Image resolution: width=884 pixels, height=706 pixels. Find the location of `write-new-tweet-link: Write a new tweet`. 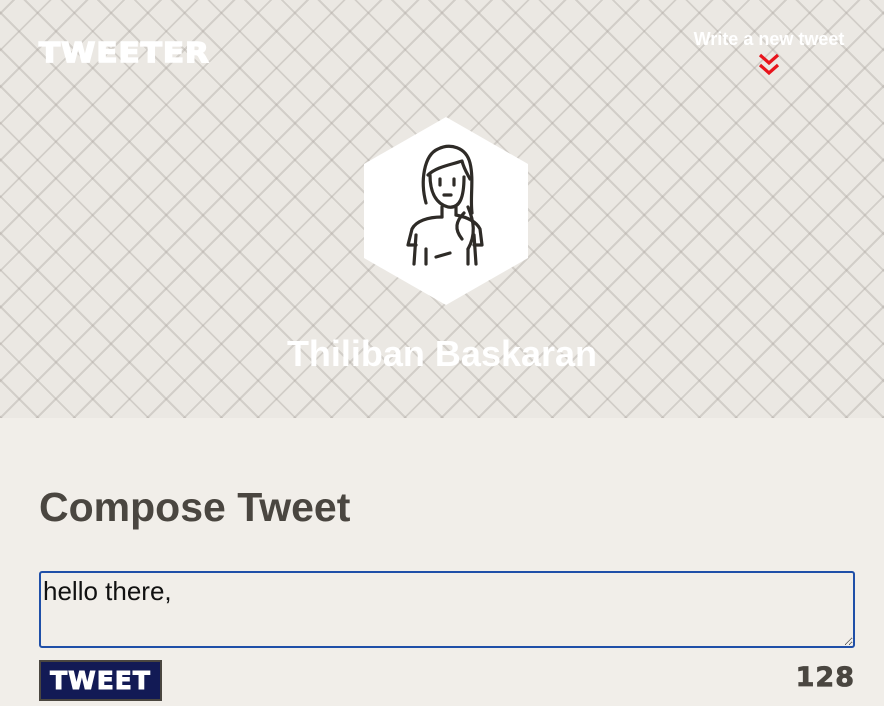

write-new-tweet-link: Write a new tweet is located at coordinates (769, 55).